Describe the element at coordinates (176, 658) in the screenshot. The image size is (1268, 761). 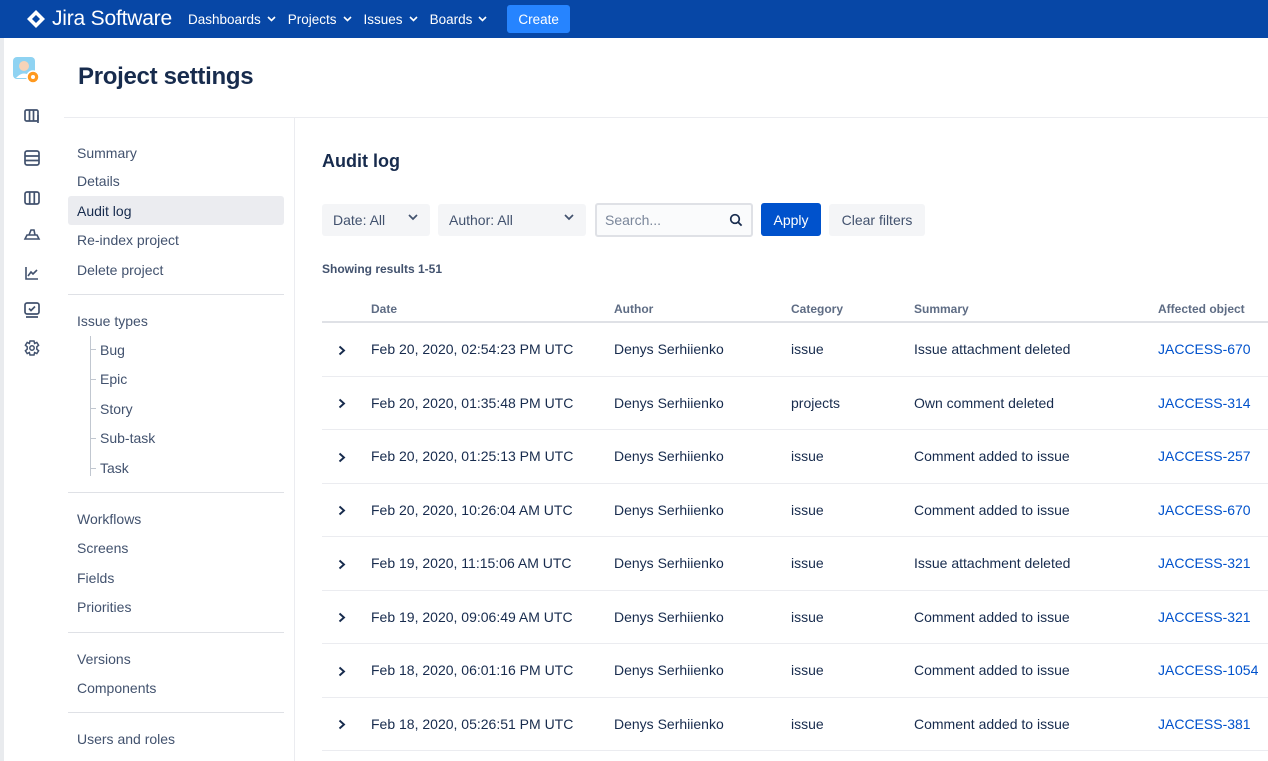
I see `sidebar-item-versions: Versions` at that location.